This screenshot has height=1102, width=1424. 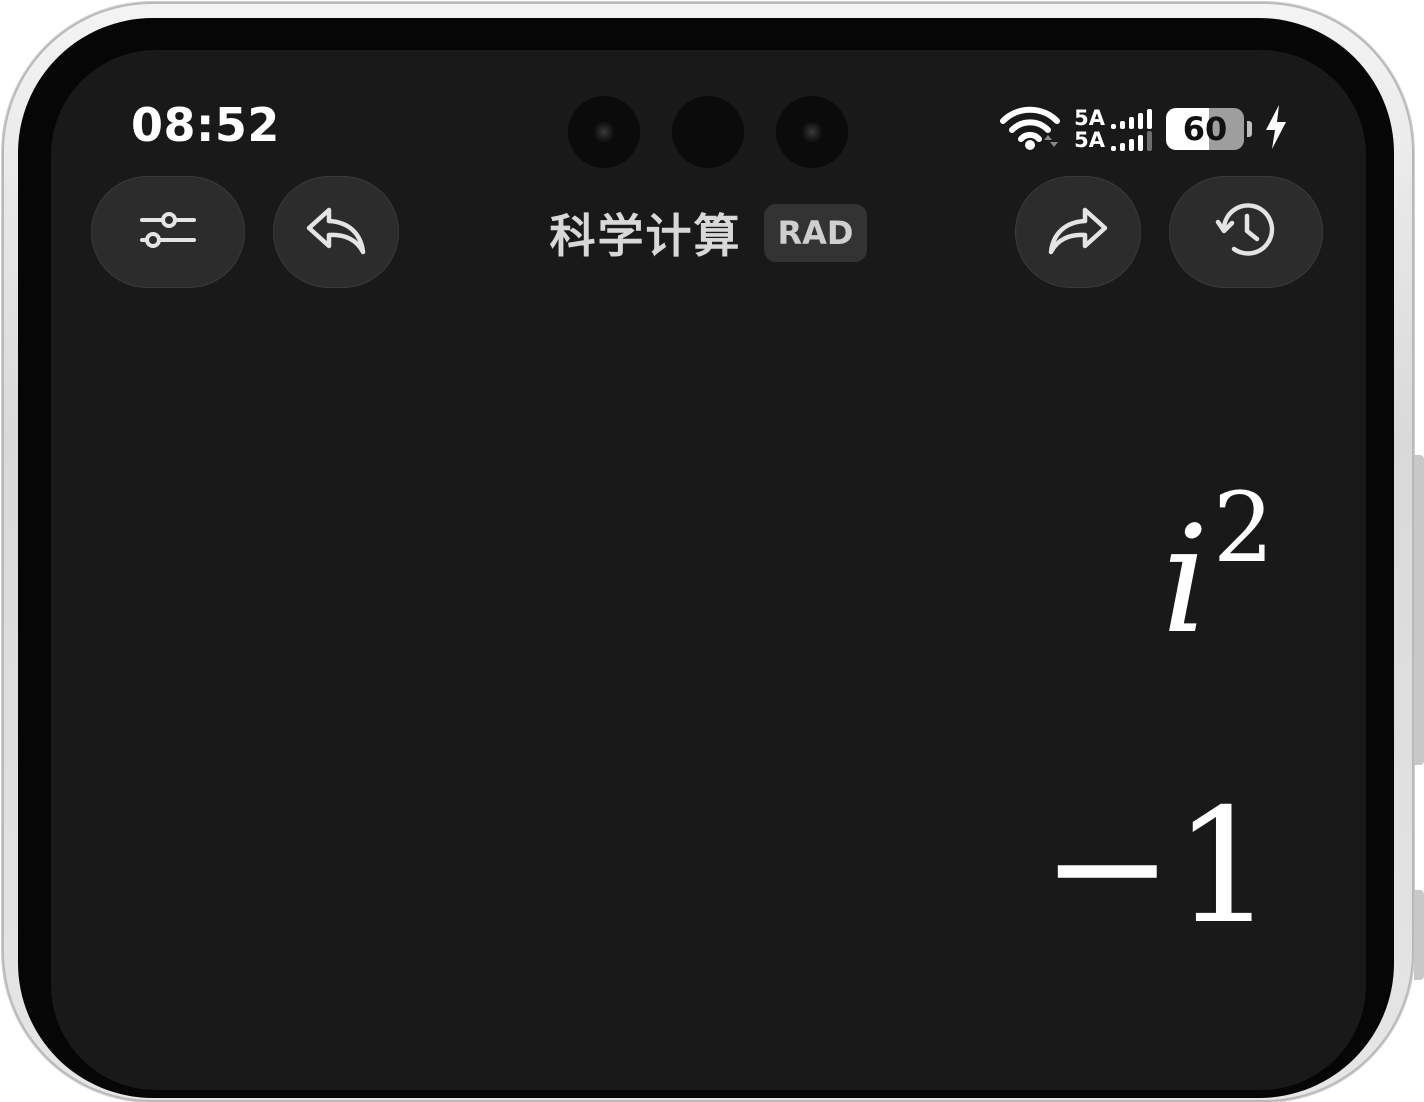 What do you see at coordinates (815, 233) in the screenshot?
I see `angle-mode-badge: RAD` at bounding box center [815, 233].